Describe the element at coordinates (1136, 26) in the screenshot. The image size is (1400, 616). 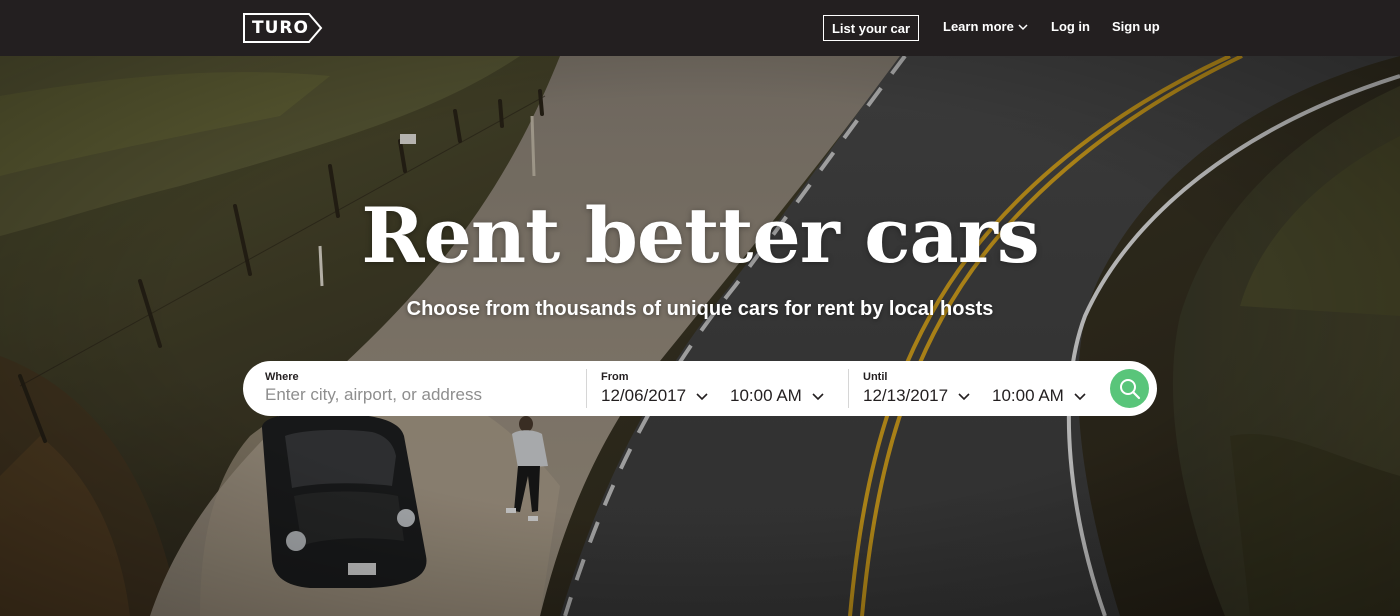
I see `sign-up-link: Sign up` at that location.